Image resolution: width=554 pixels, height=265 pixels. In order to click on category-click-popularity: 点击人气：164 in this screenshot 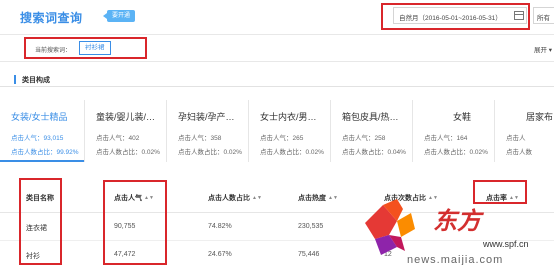, I will do `click(446, 138)`.